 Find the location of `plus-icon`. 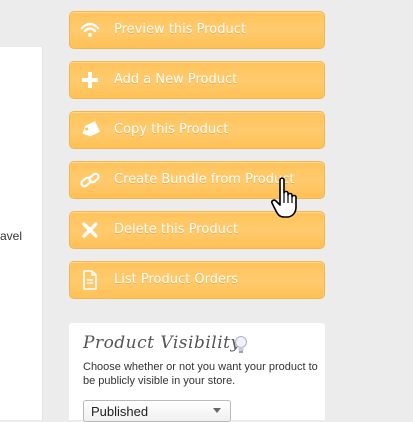

plus-icon is located at coordinates (90, 80).